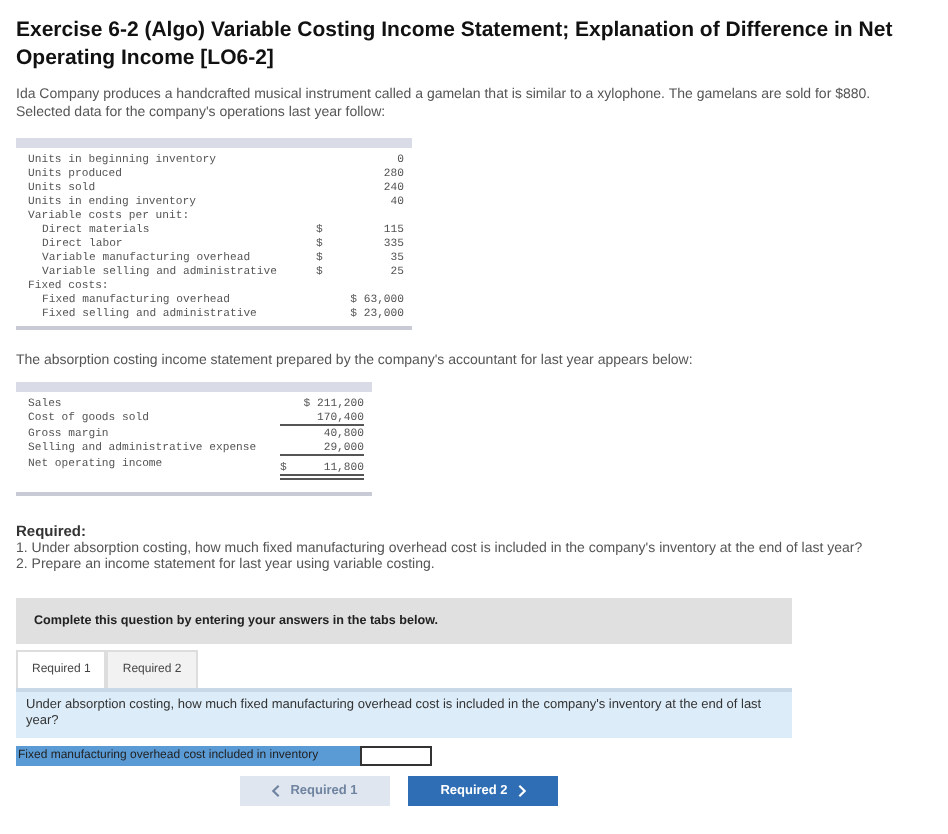  Describe the element at coordinates (396, 755) in the screenshot. I see `answer-field` at that location.